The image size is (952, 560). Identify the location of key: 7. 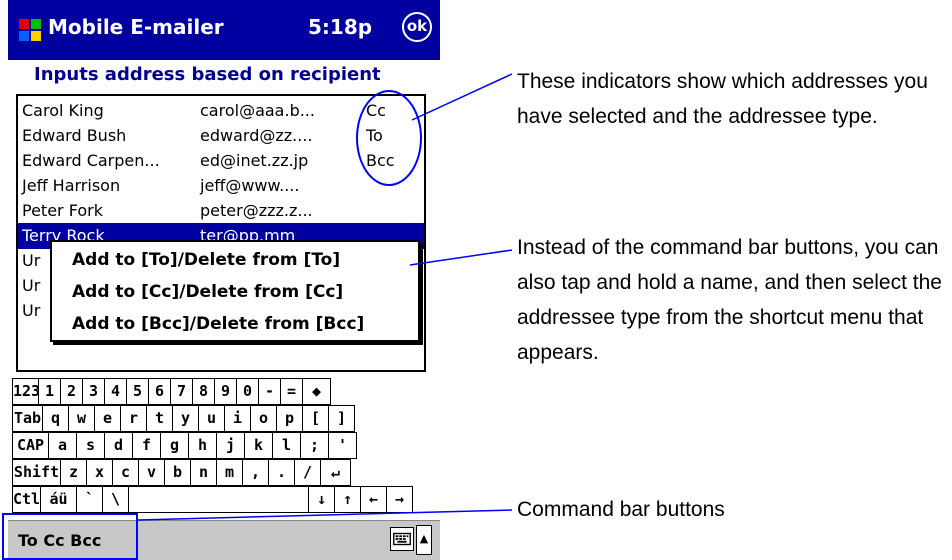
(181, 391).